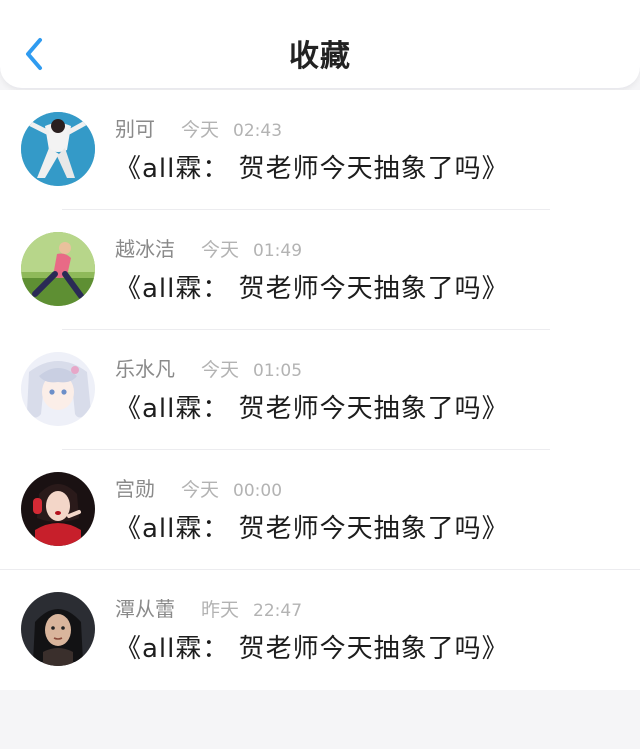  I want to click on sender-name: 别可, so click(135, 129).